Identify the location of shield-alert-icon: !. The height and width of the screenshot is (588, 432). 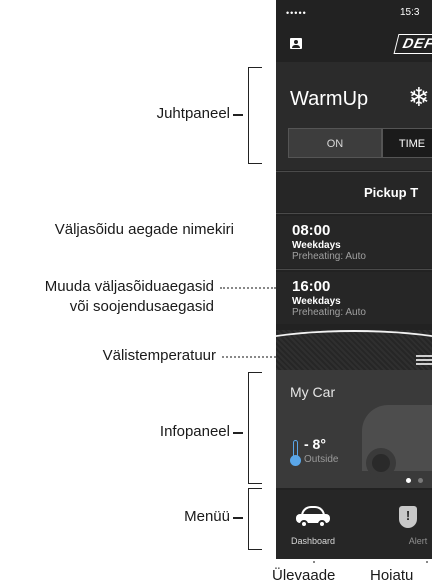
(408, 517).